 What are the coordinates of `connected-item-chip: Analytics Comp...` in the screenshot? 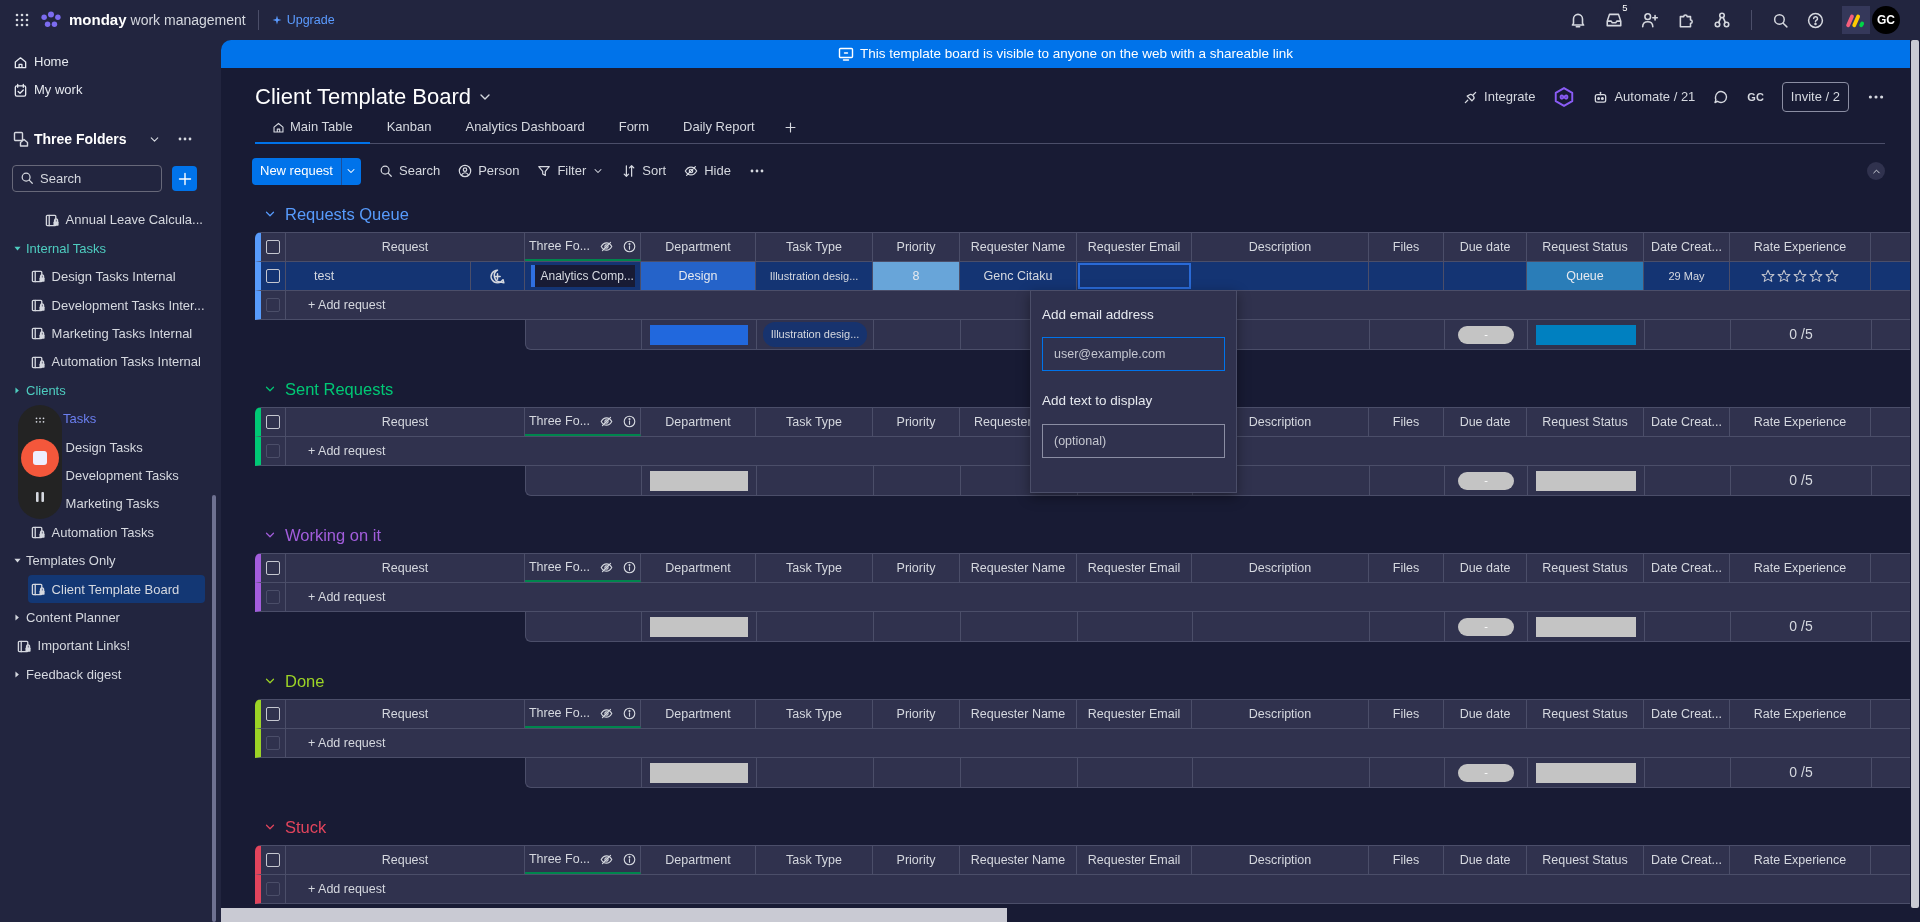 It's located at (582, 276).